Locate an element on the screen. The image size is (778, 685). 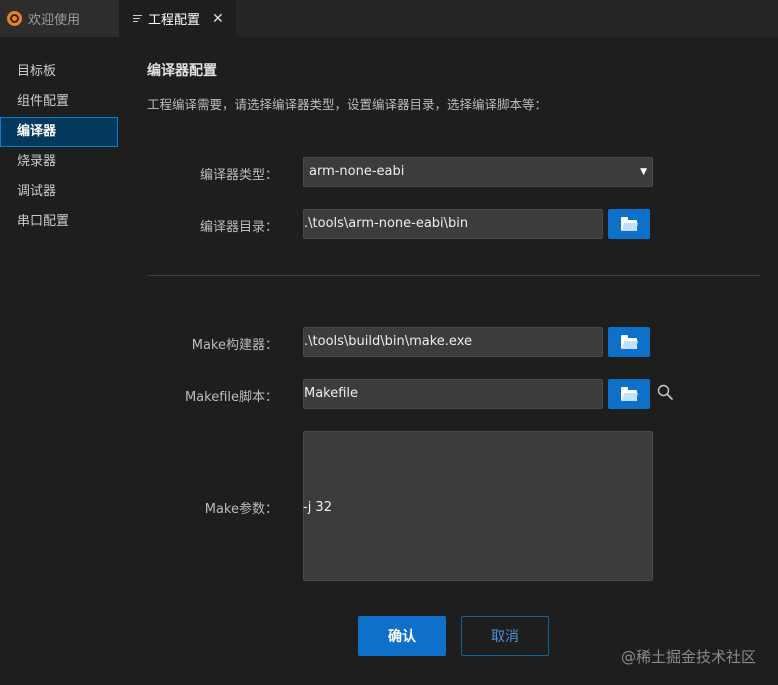
compiler-dir-label: 编译器目录： is located at coordinates (238, 227).